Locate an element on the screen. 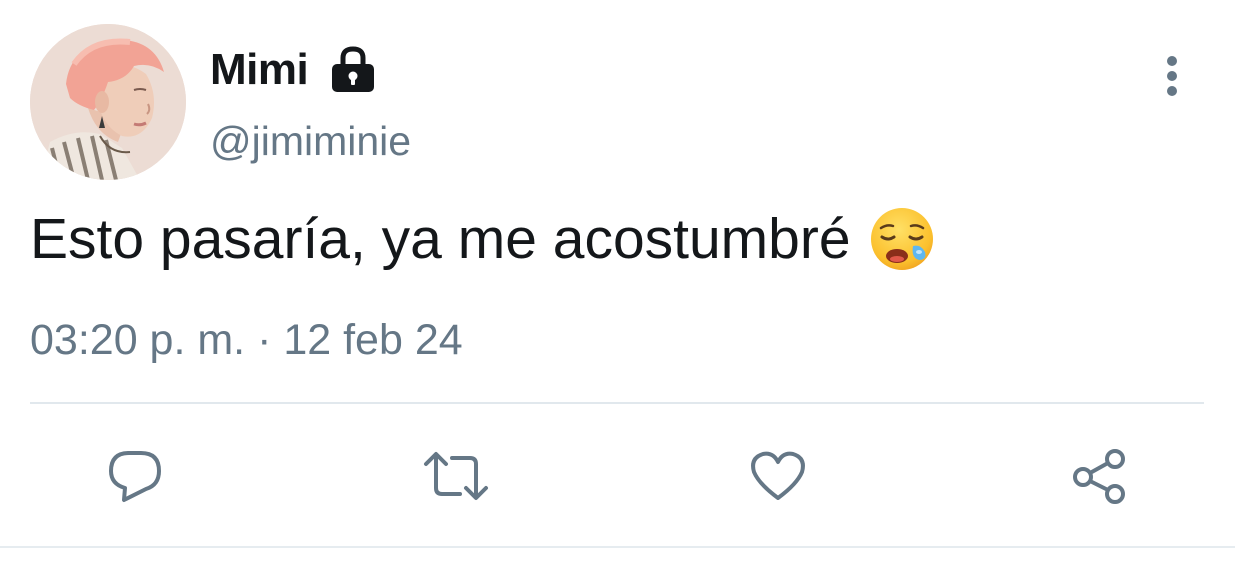 The height and width of the screenshot is (567, 1235). tweet-timestamp: 03:20 p. m. · 12 feb 24 is located at coordinates (246, 340).